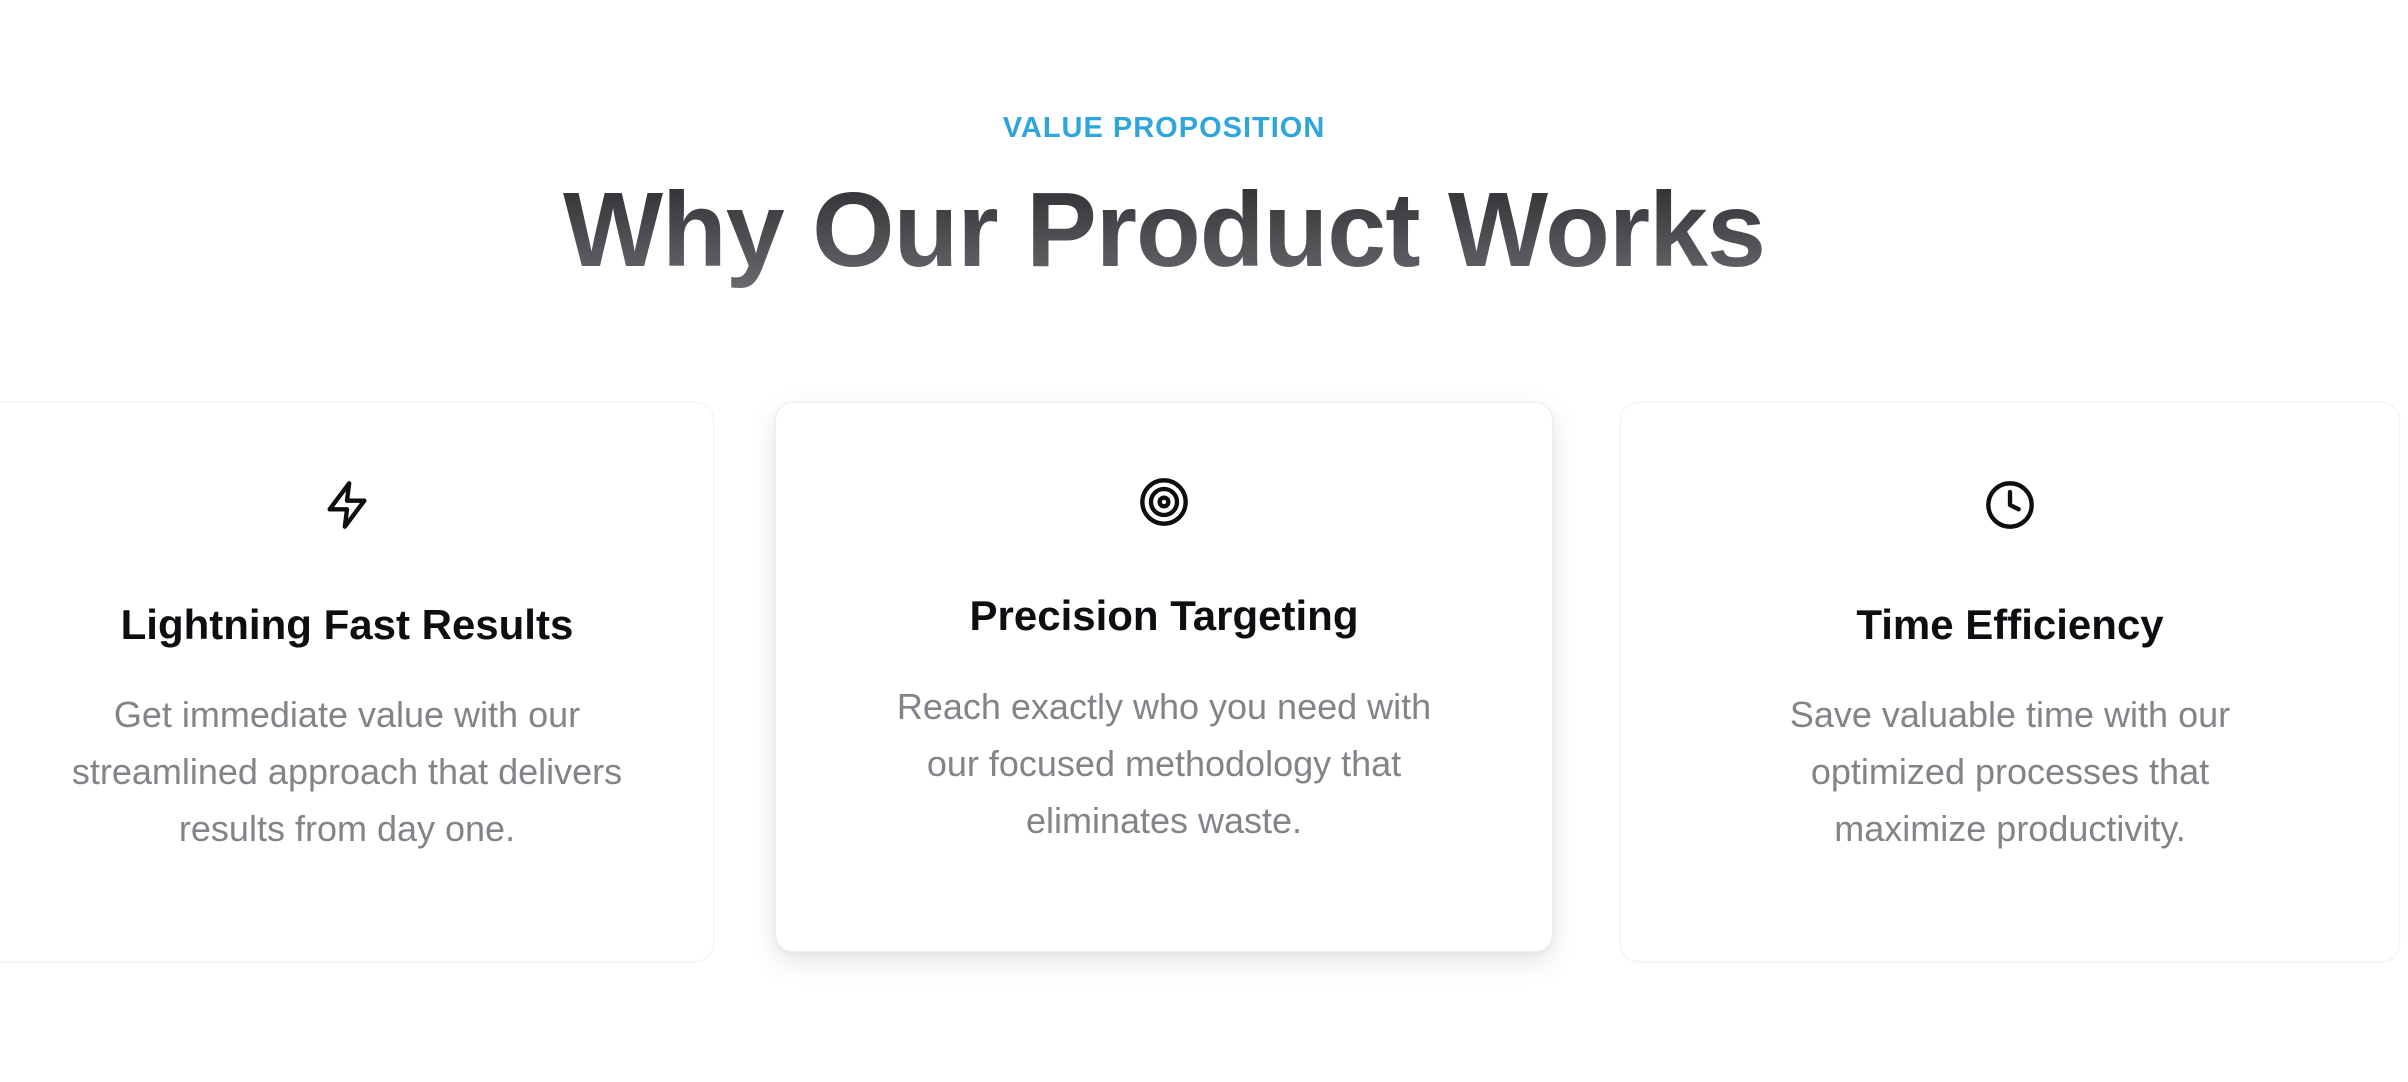 The height and width of the screenshot is (1082, 2408). What do you see at coordinates (1164, 615) in the screenshot?
I see `feature-card-title: Precision Targeting` at bounding box center [1164, 615].